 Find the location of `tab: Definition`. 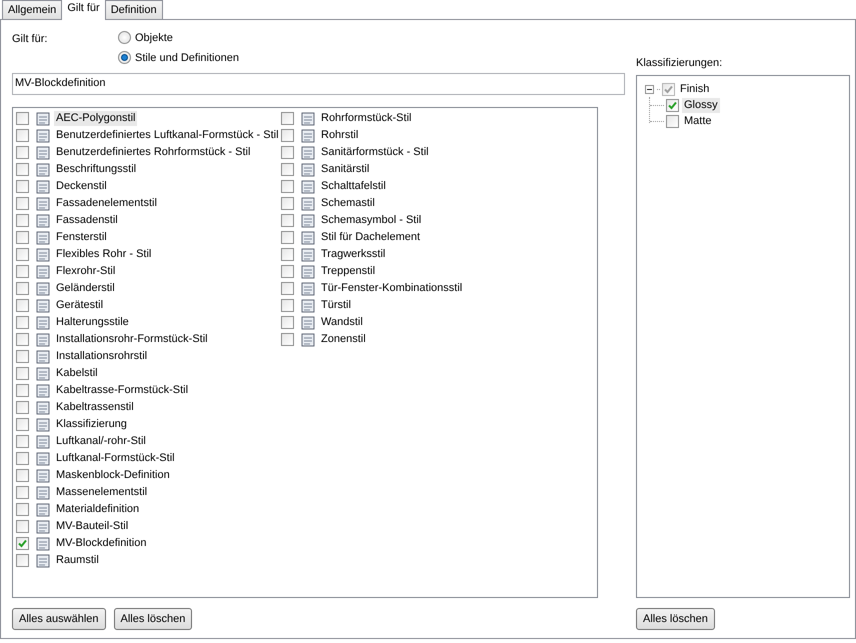

tab: Definition is located at coordinates (133, 9).